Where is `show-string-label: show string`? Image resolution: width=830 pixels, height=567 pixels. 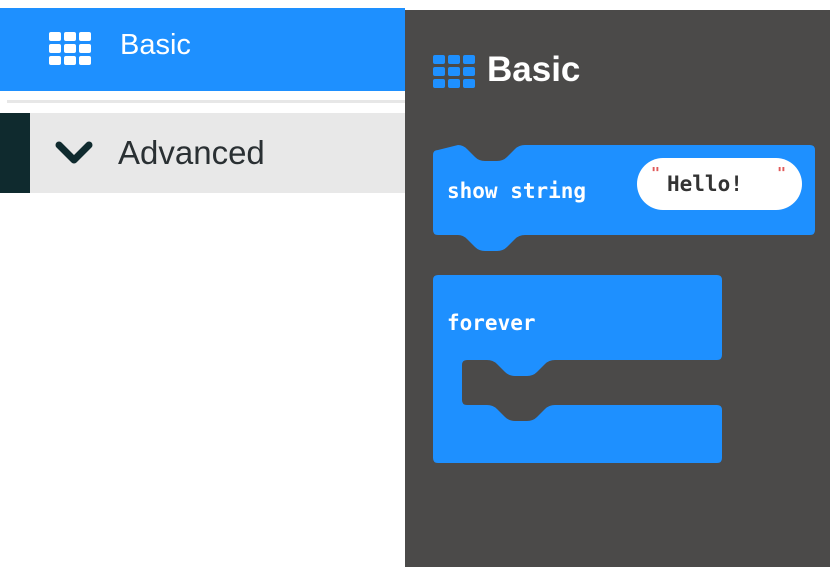
show-string-label: show string is located at coordinates (517, 191).